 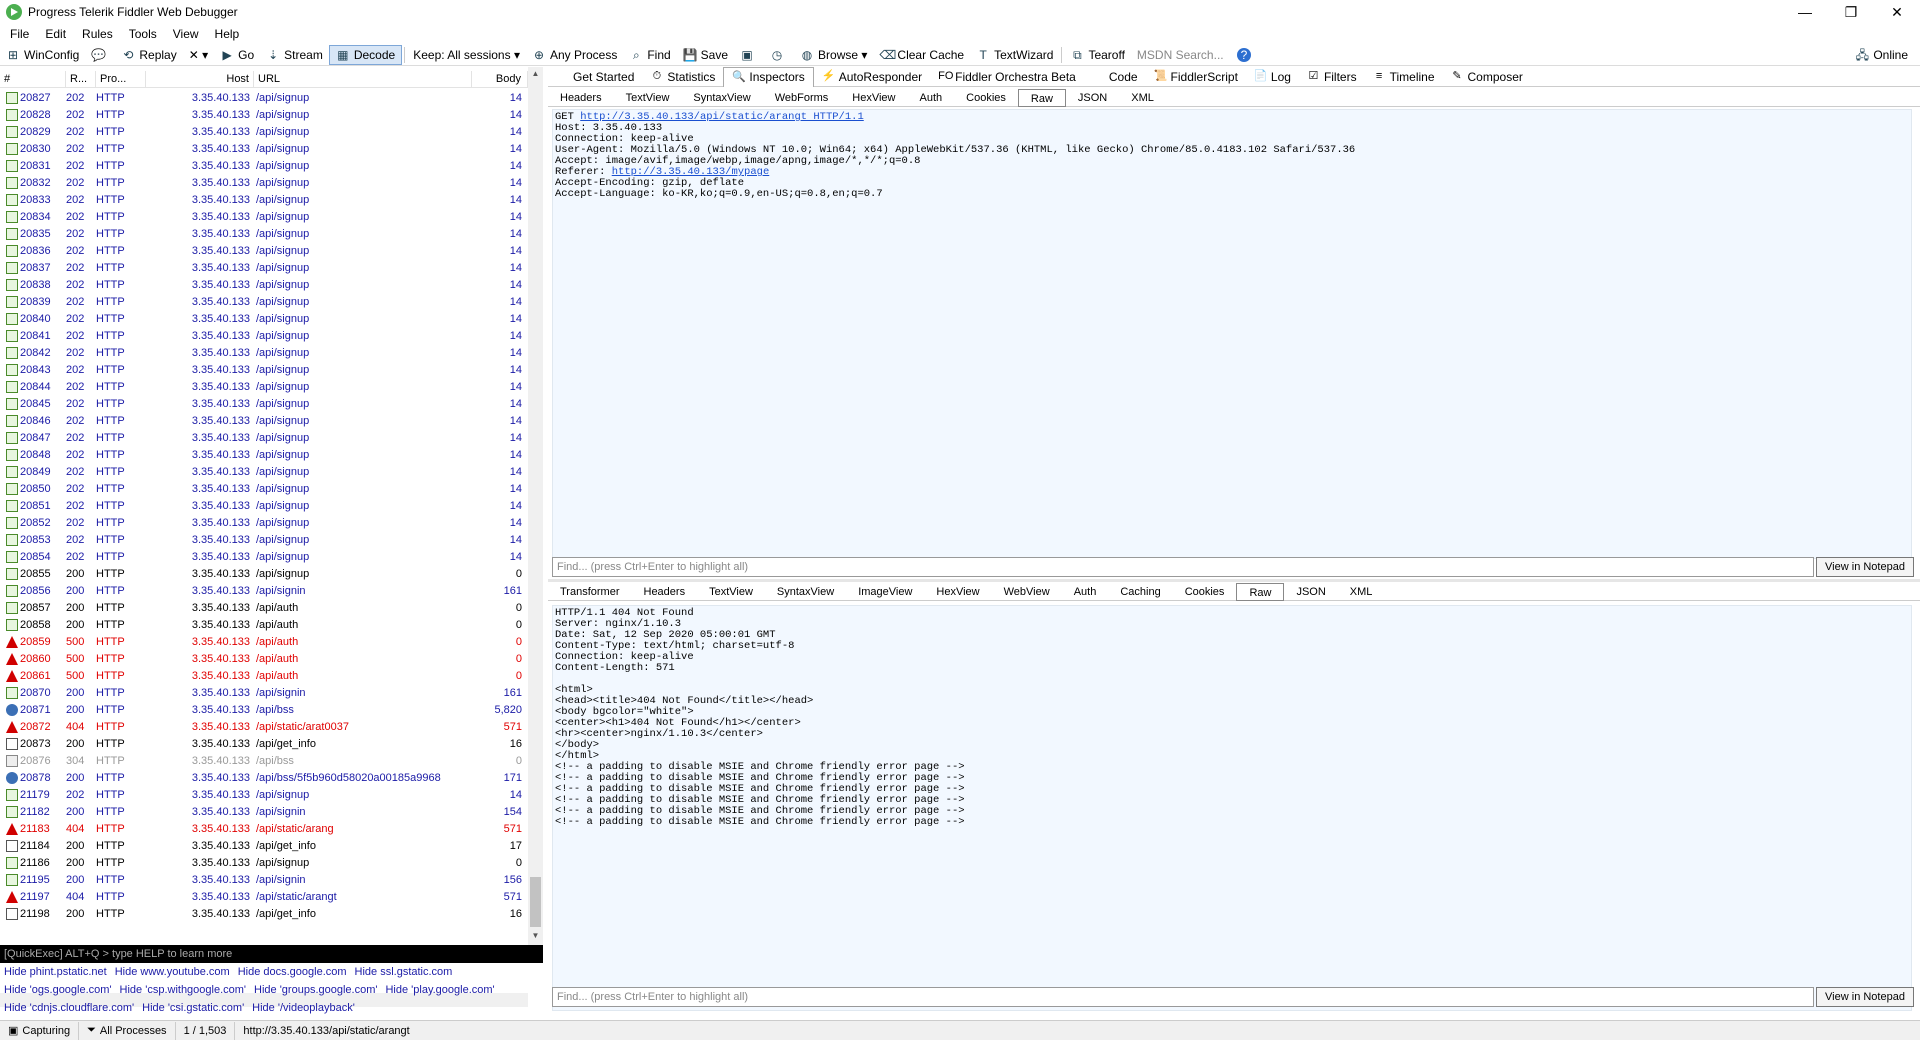 I want to click on request-tab-json: JSON, so click(x=1092, y=98).